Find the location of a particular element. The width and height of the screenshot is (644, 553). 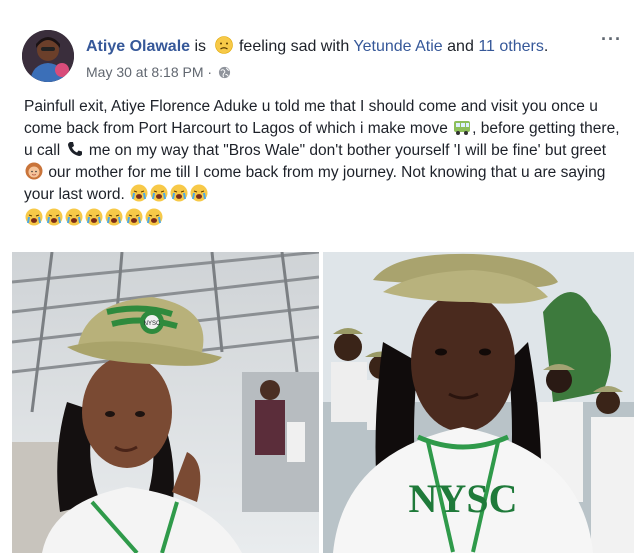

author-avatar is located at coordinates (48, 56).